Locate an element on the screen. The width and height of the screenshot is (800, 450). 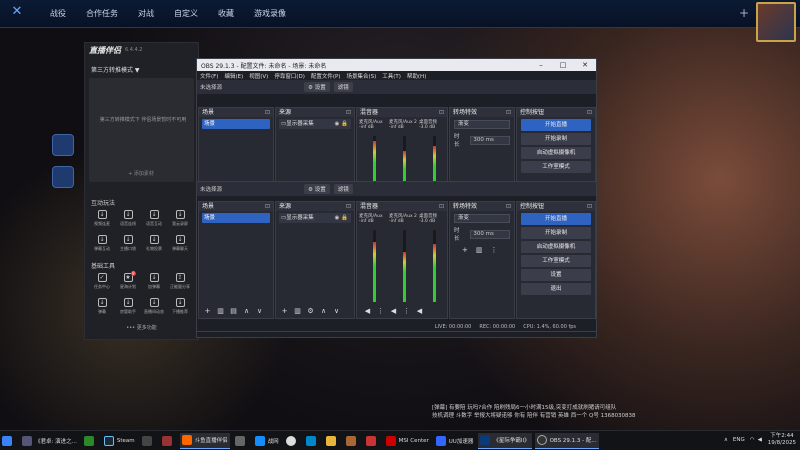
menu-docks: 停靠窗口(D) is located at coordinates (289, 76).